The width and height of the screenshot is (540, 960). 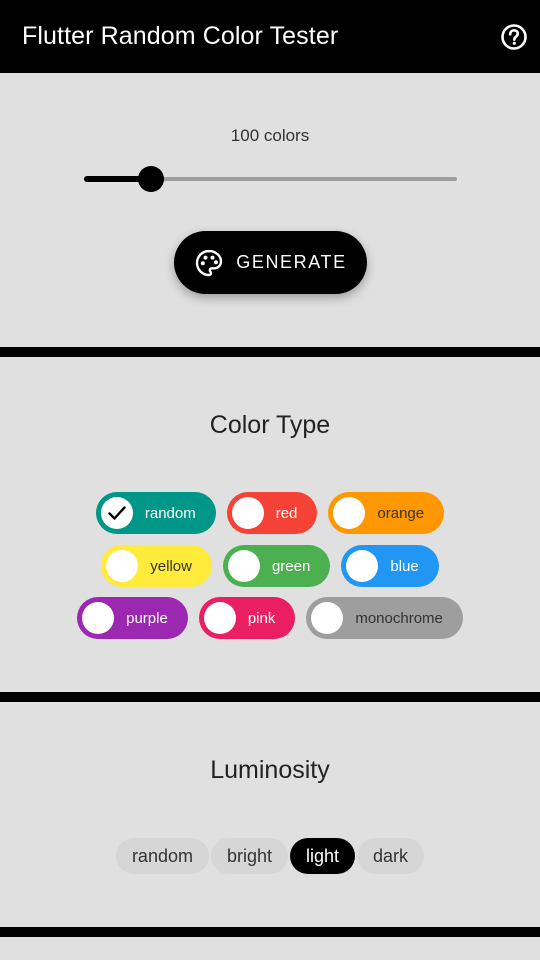 I want to click on chip-label: blue, so click(x=404, y=566).